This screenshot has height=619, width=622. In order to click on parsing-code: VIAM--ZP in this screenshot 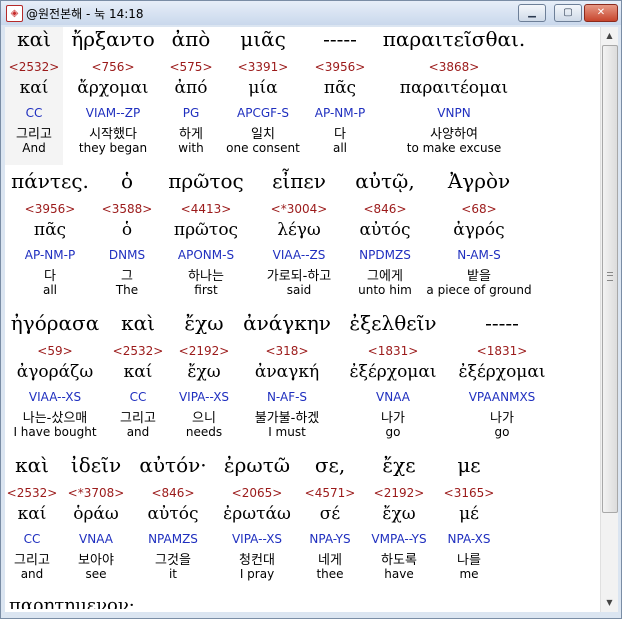, I will do `click(113, 113)`.